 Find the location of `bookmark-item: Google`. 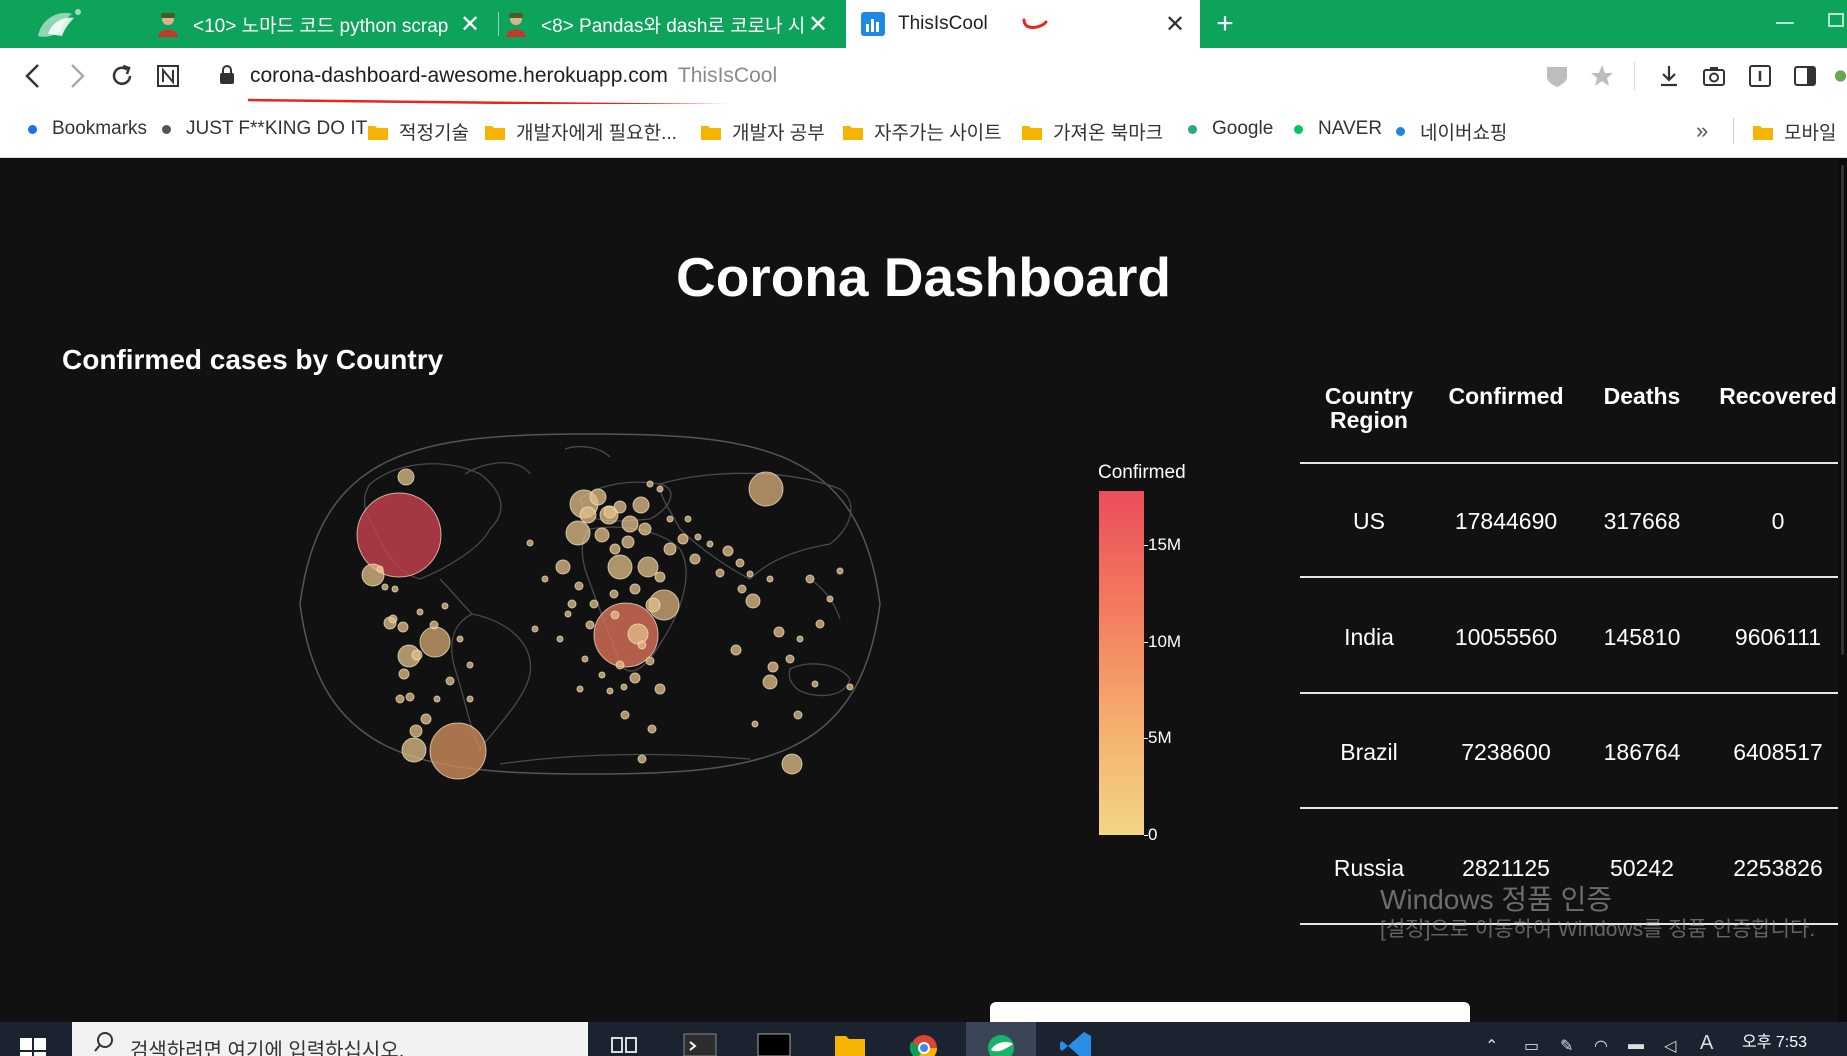

bookmark-item: Google is located at coordinates (1230, 129).